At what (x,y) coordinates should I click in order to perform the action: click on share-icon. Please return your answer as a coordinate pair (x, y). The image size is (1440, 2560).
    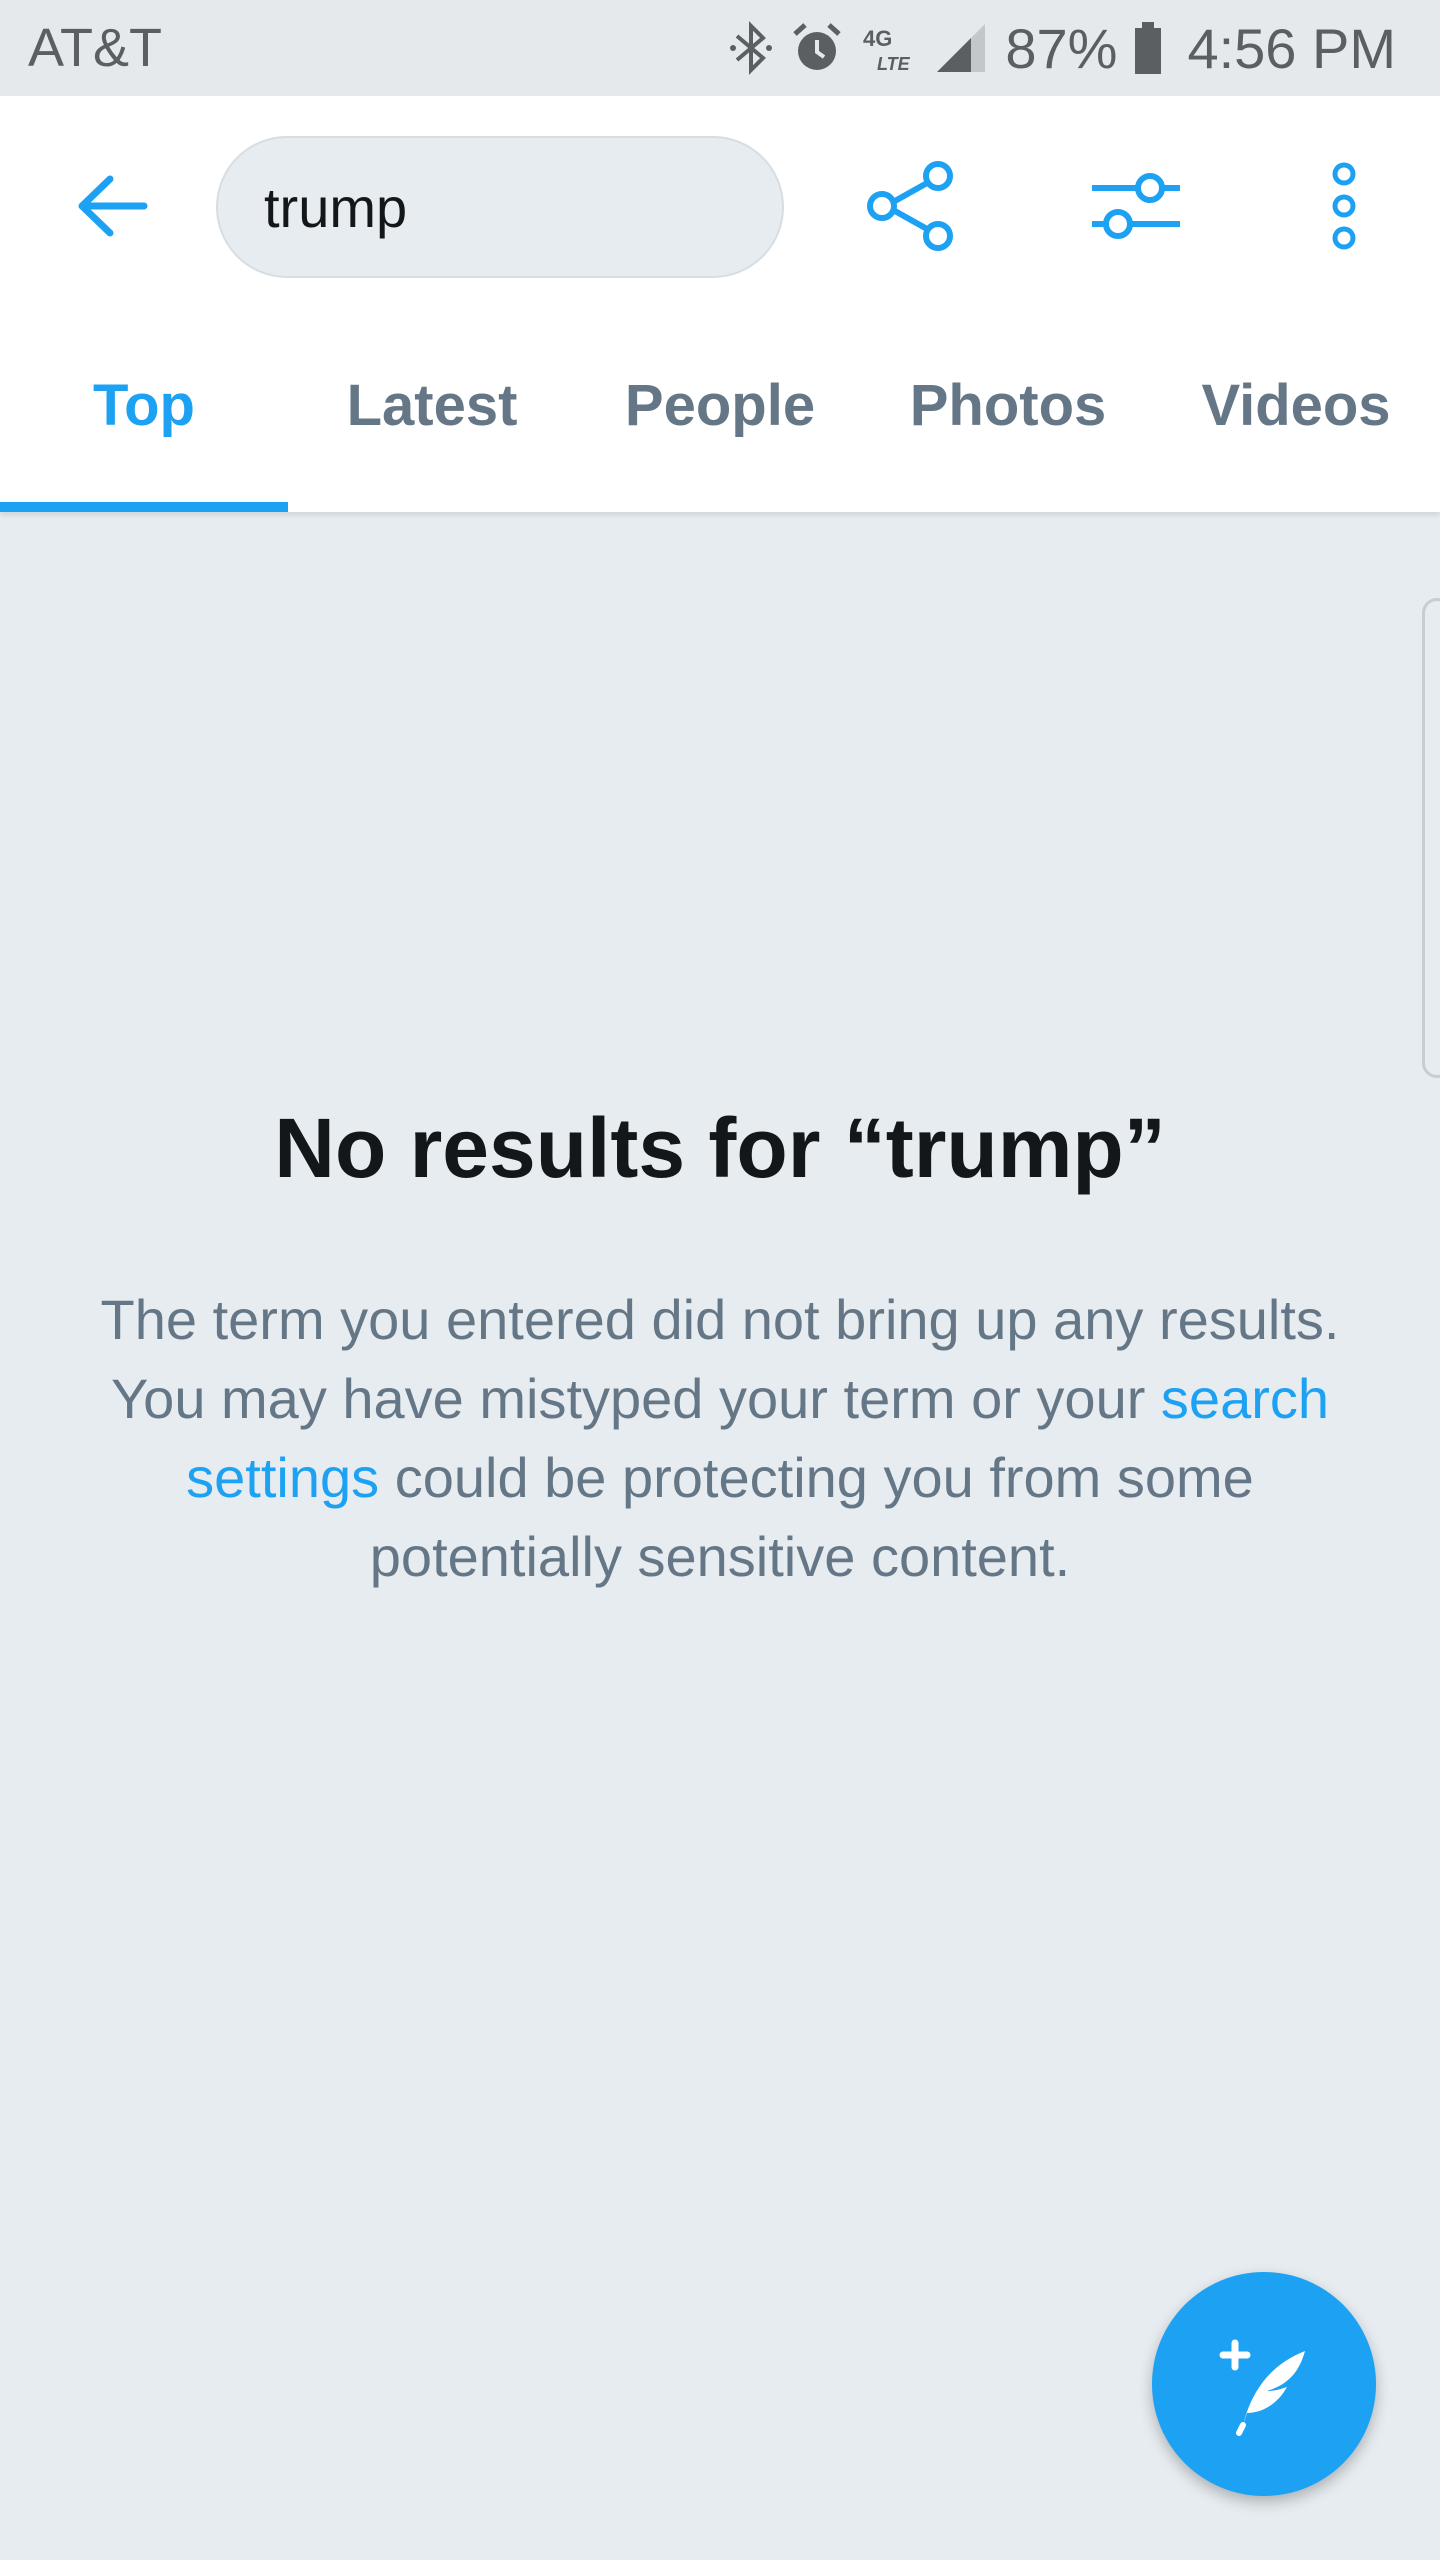
    Looking at the image, I should click on (910, 206).